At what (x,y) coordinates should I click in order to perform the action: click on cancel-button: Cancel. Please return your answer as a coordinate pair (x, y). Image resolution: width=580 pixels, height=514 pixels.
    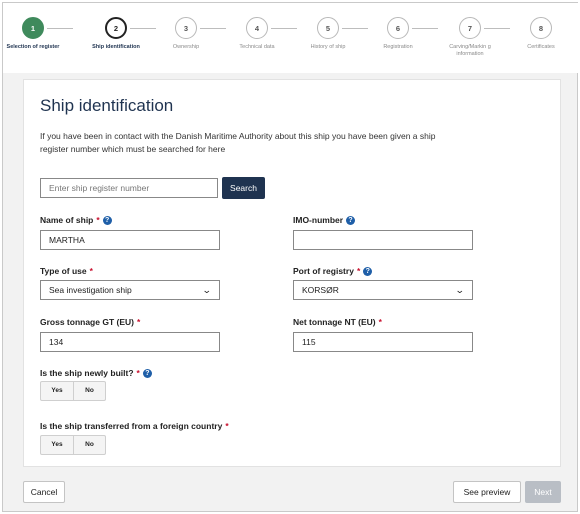
    Looking at the image, I should click on (44, 492).